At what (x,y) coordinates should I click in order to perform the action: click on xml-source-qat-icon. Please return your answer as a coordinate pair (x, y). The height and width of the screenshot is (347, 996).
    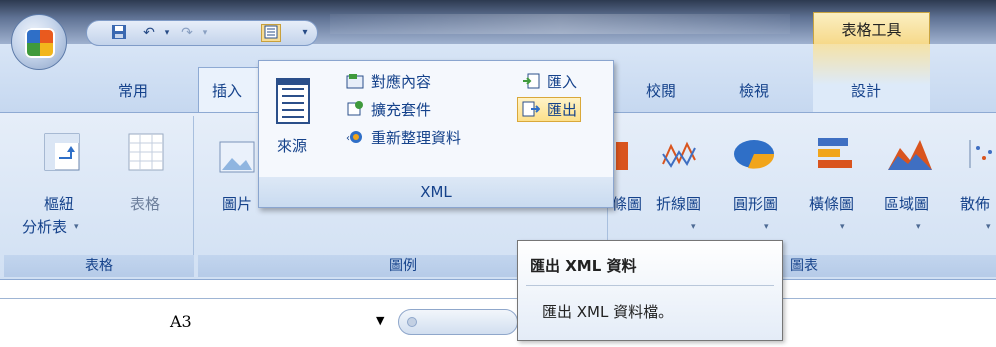
    Looking at the image, I should click on (271, 33).